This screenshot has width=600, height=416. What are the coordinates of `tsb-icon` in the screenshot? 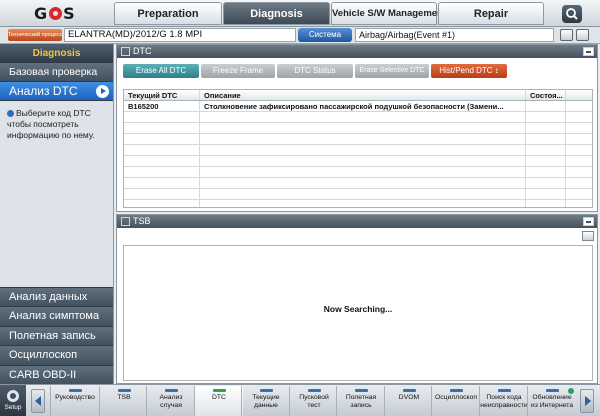 It's located at (124, 390).